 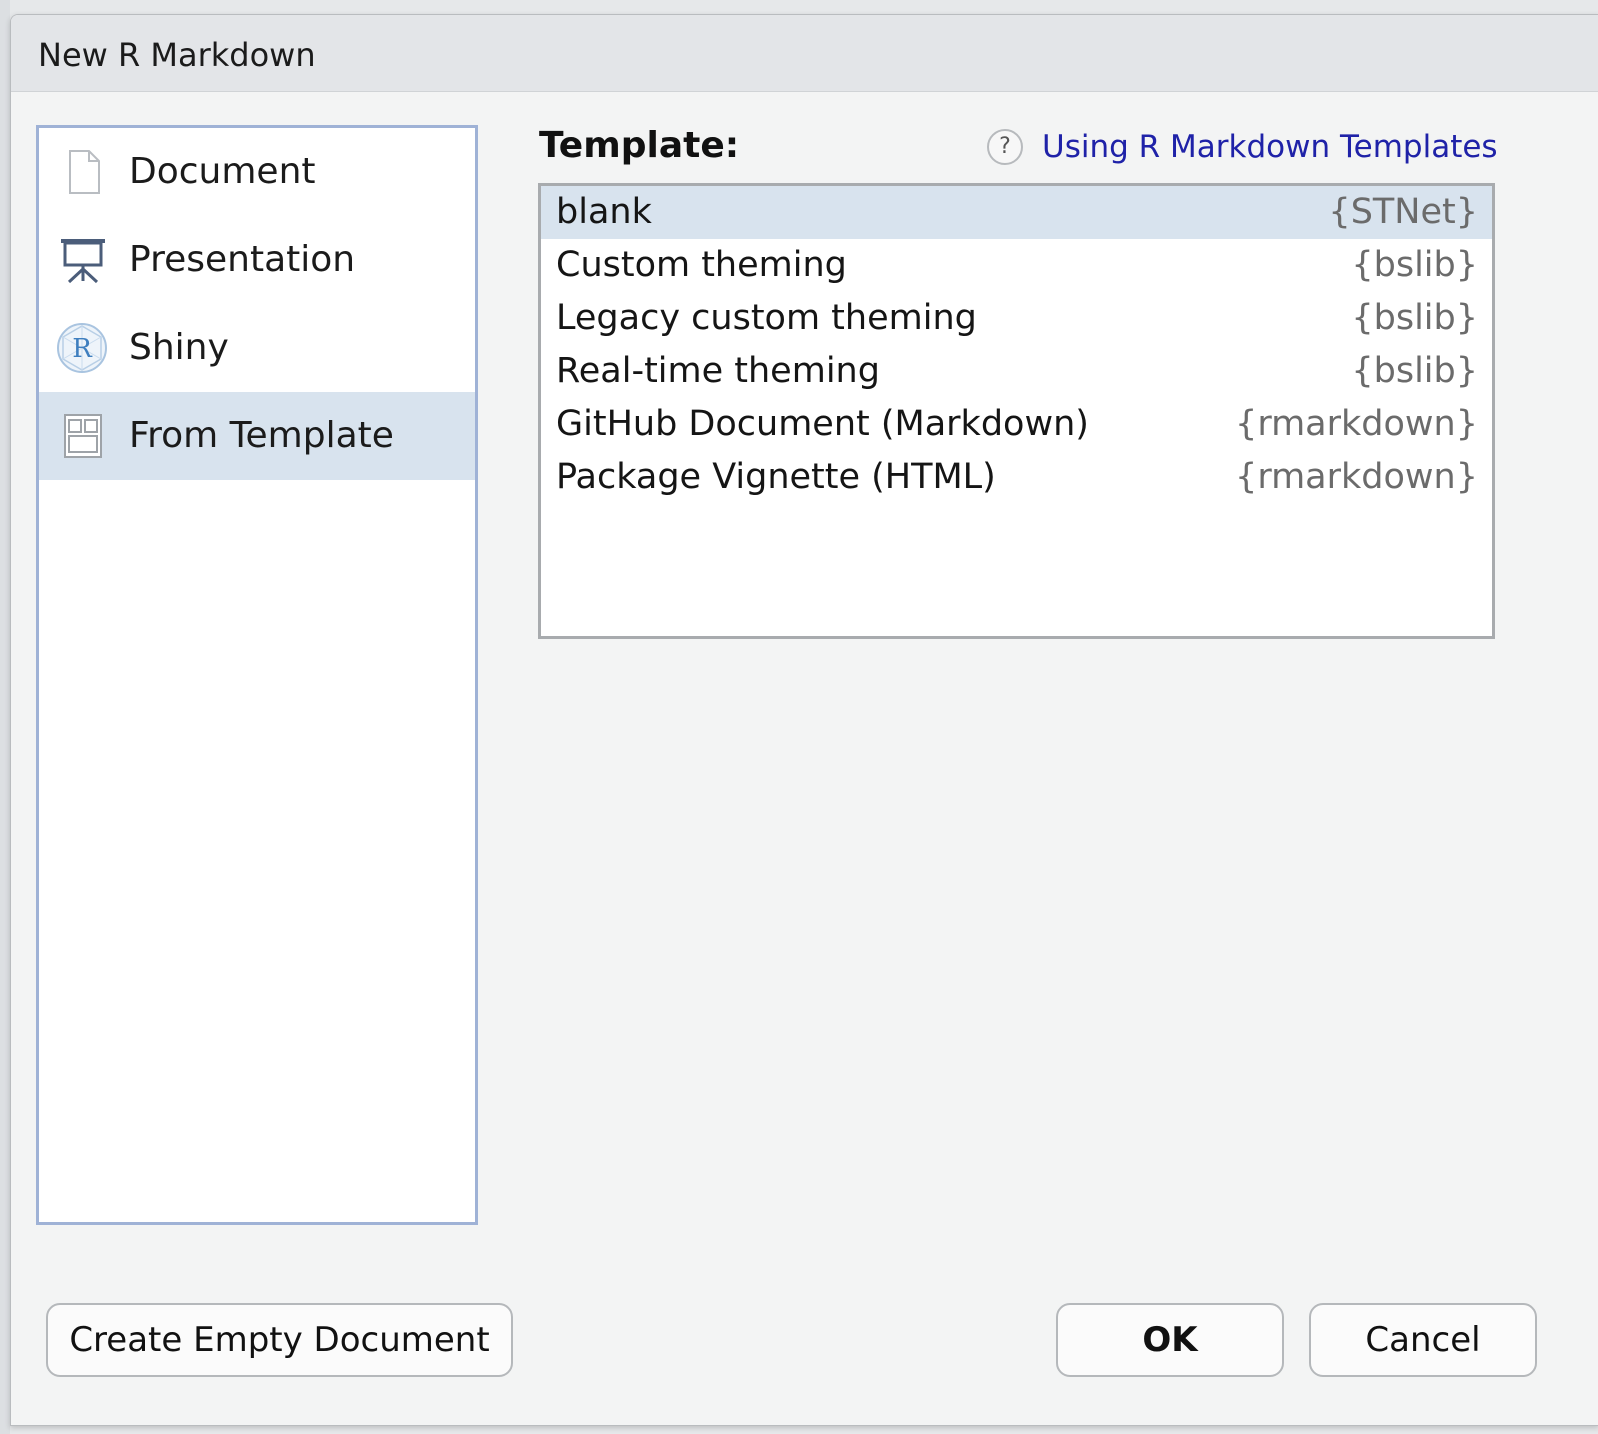 I want to click on cancel-button: Cancel, so click(x=1423, y=1340).